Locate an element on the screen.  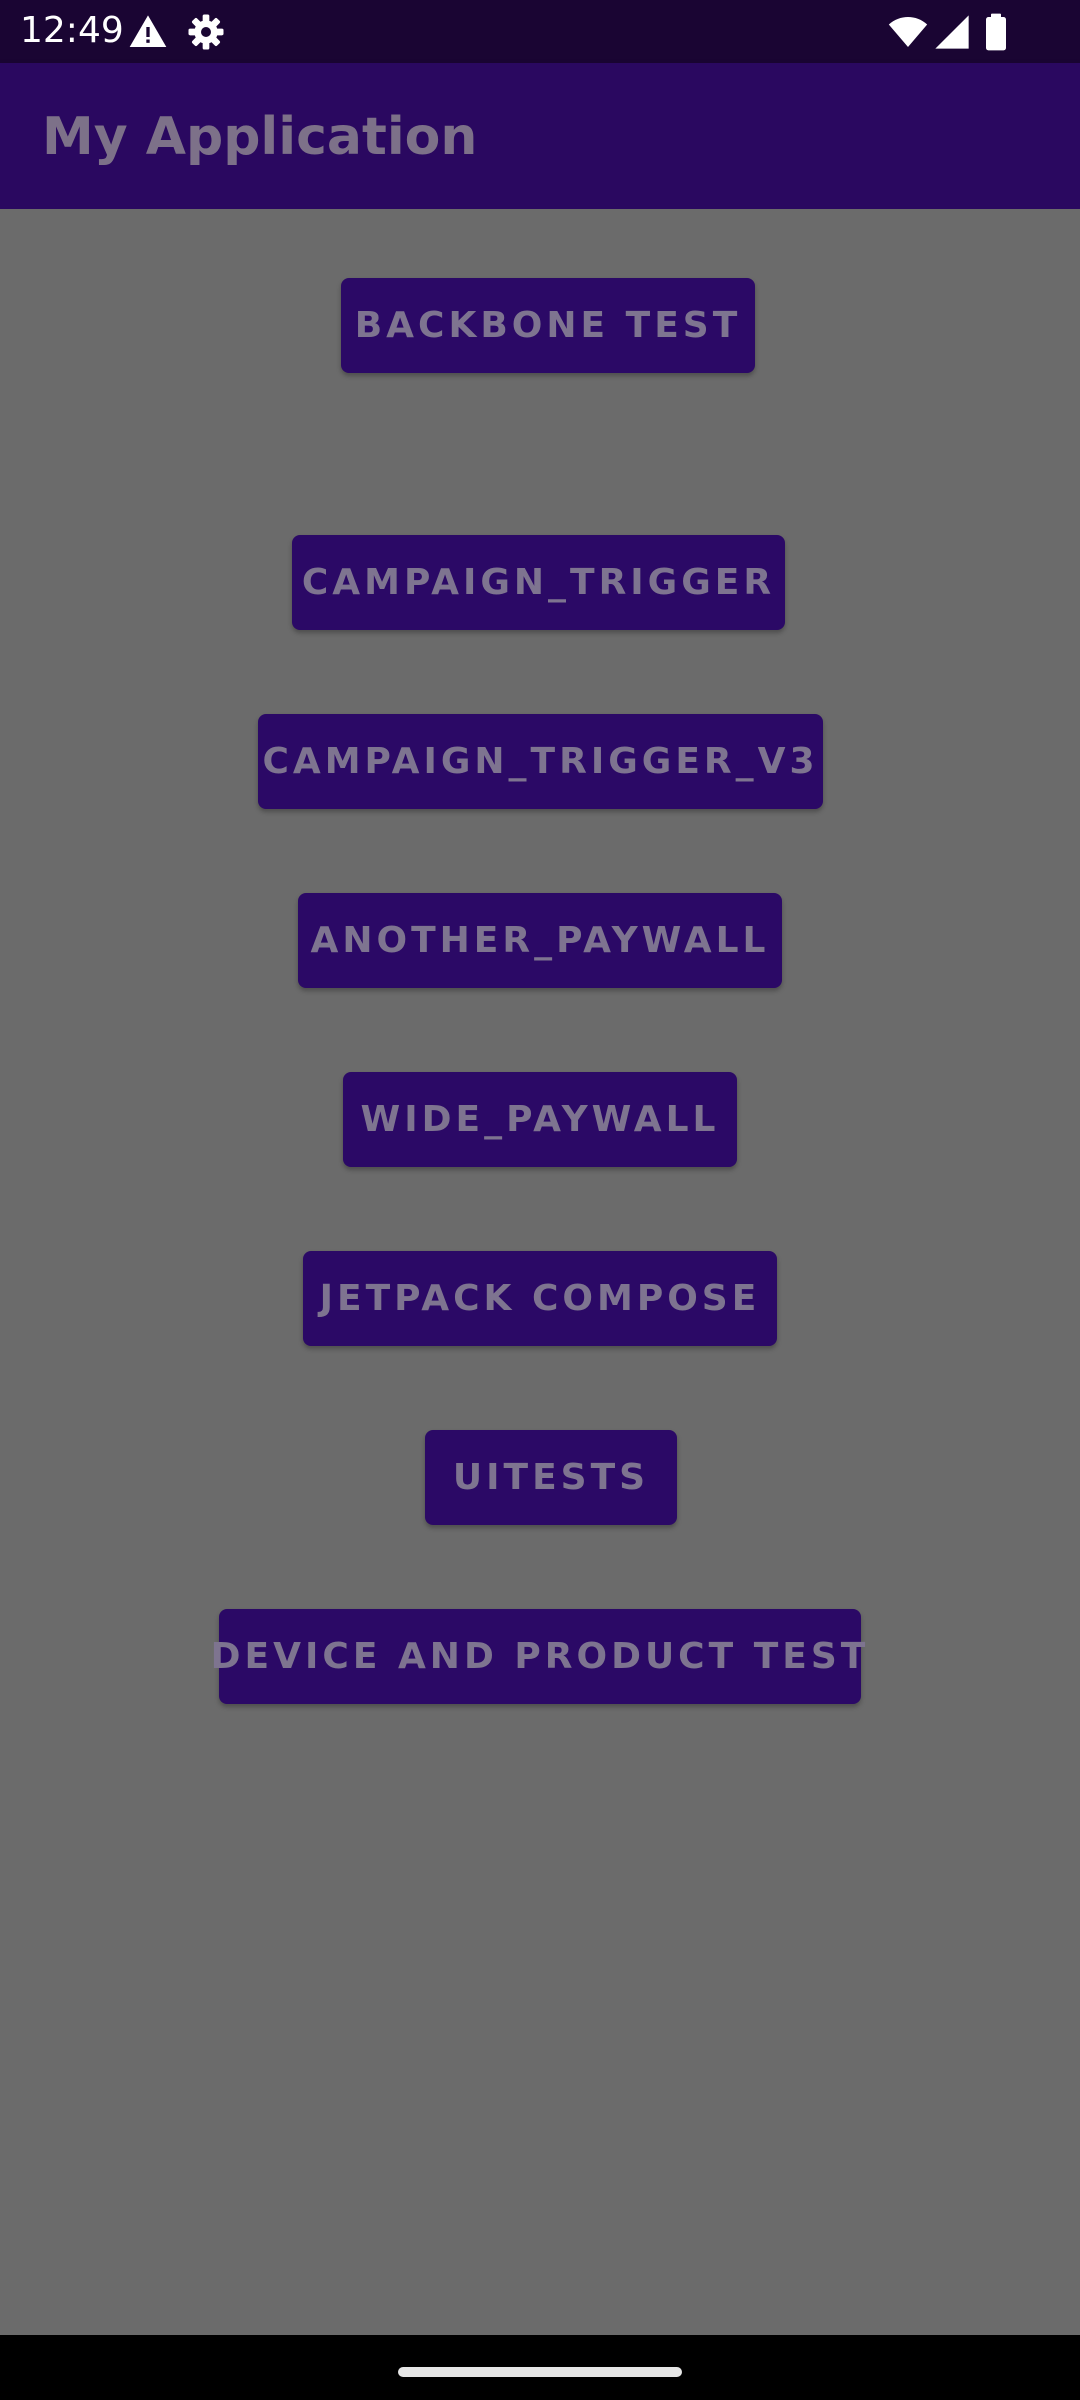
uitests-button: UITESTS is located at coordinates (551, 1477).